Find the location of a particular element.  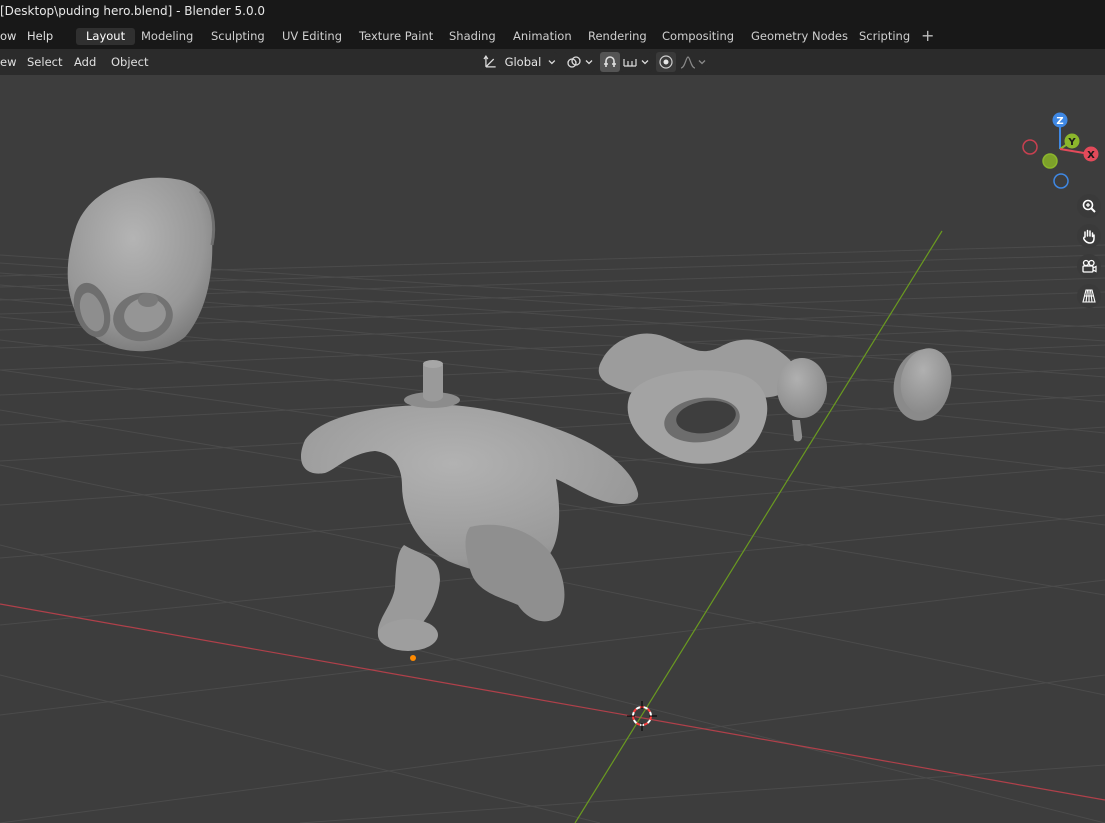

head-mesh is located at coordinates (141, 264).